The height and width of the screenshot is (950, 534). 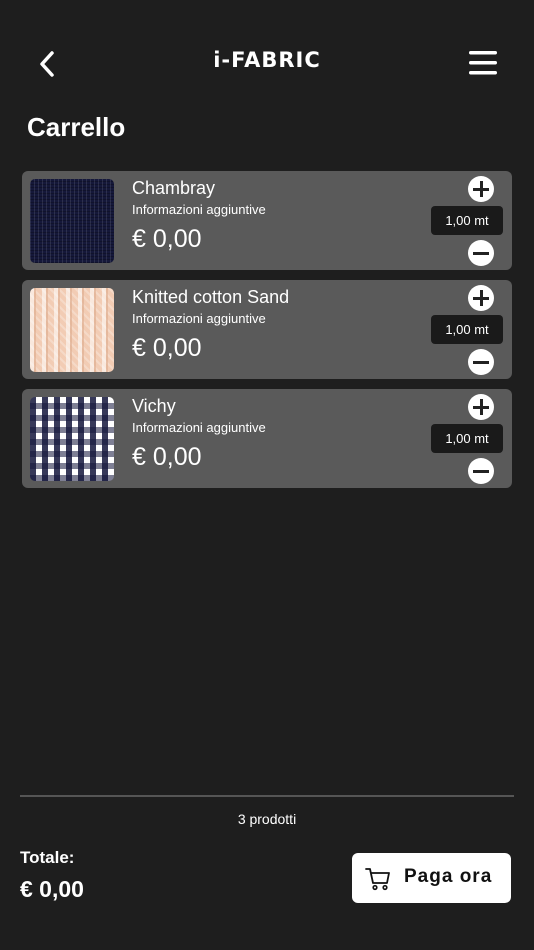 What do you see at coordinates (76, 127) in the screenshot?
I see `page-title: Carrello` at bounding box center [76, 127].